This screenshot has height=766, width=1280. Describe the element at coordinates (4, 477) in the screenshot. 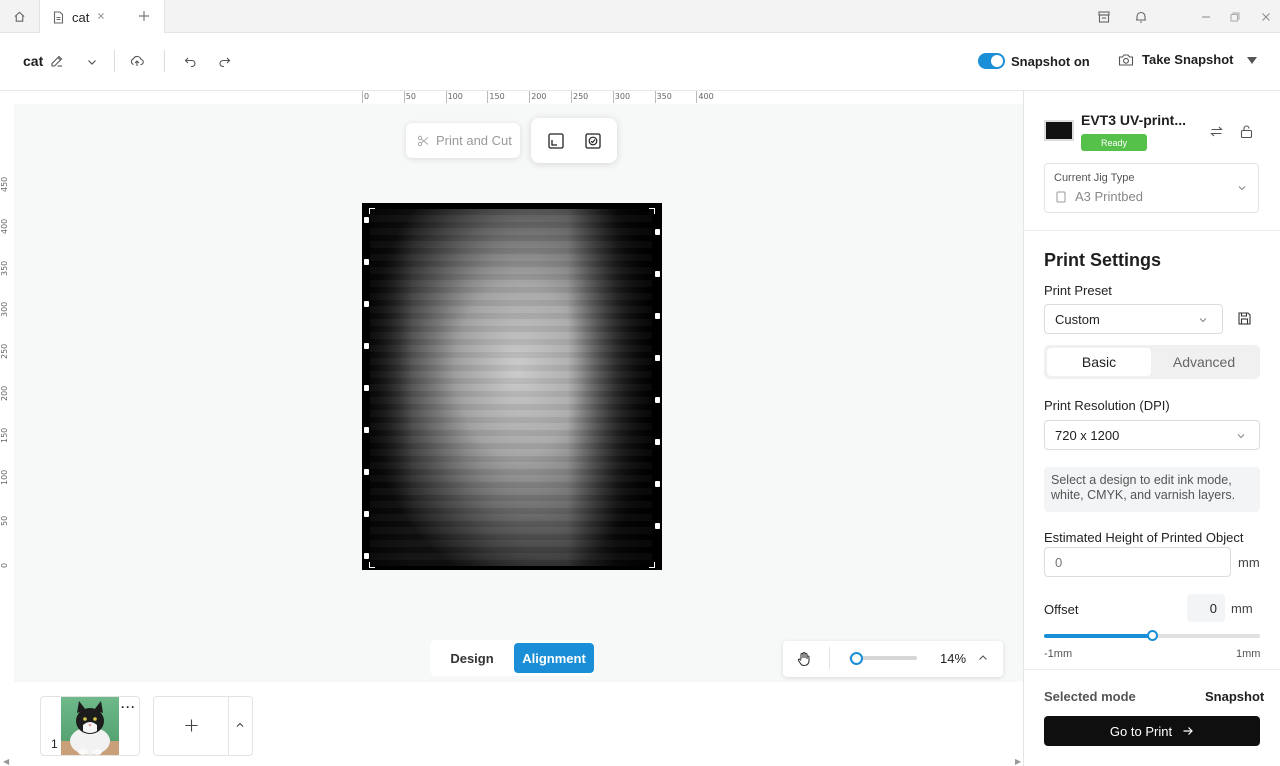

I see `ruler-tick-label: 100` at that location.